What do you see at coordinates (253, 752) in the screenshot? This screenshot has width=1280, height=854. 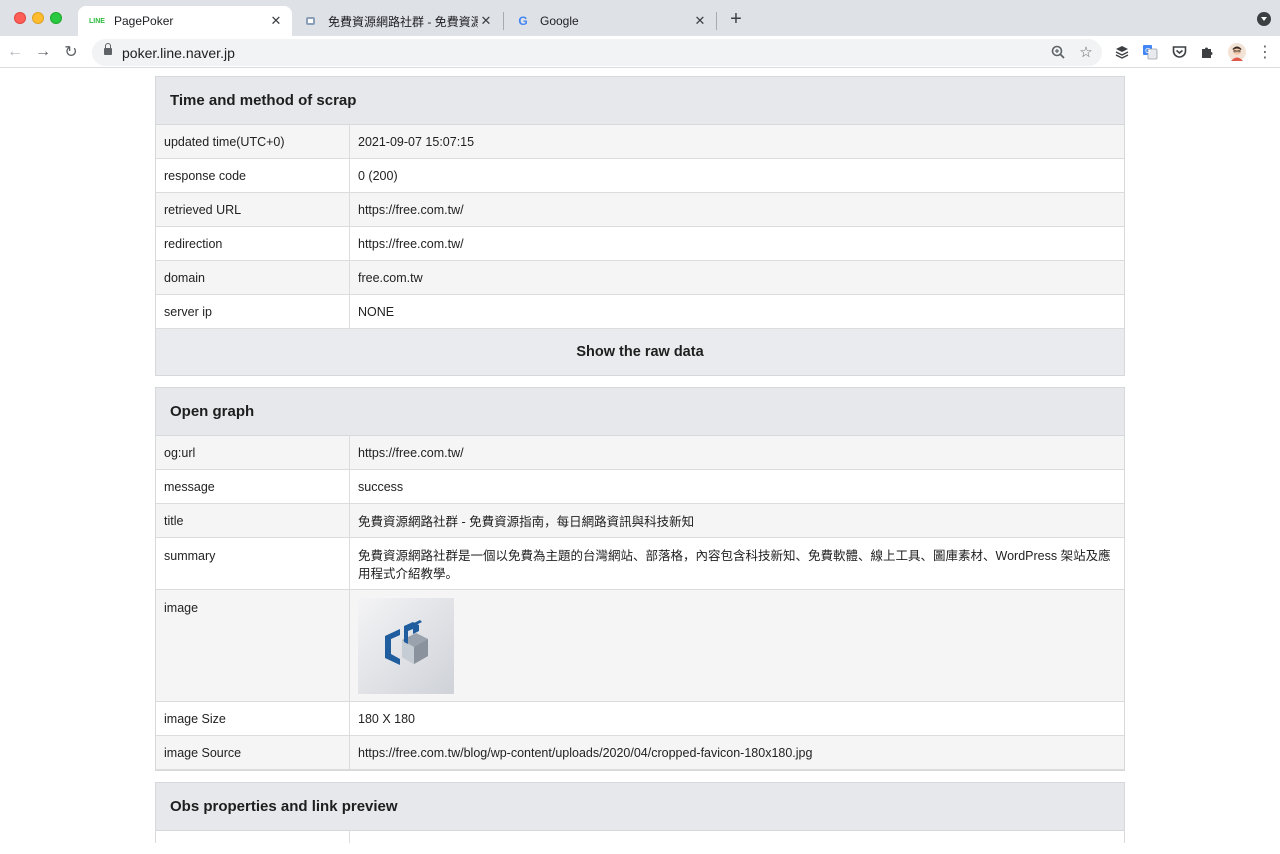 I see `row-key: image Source` at bounding box center [253, 752].